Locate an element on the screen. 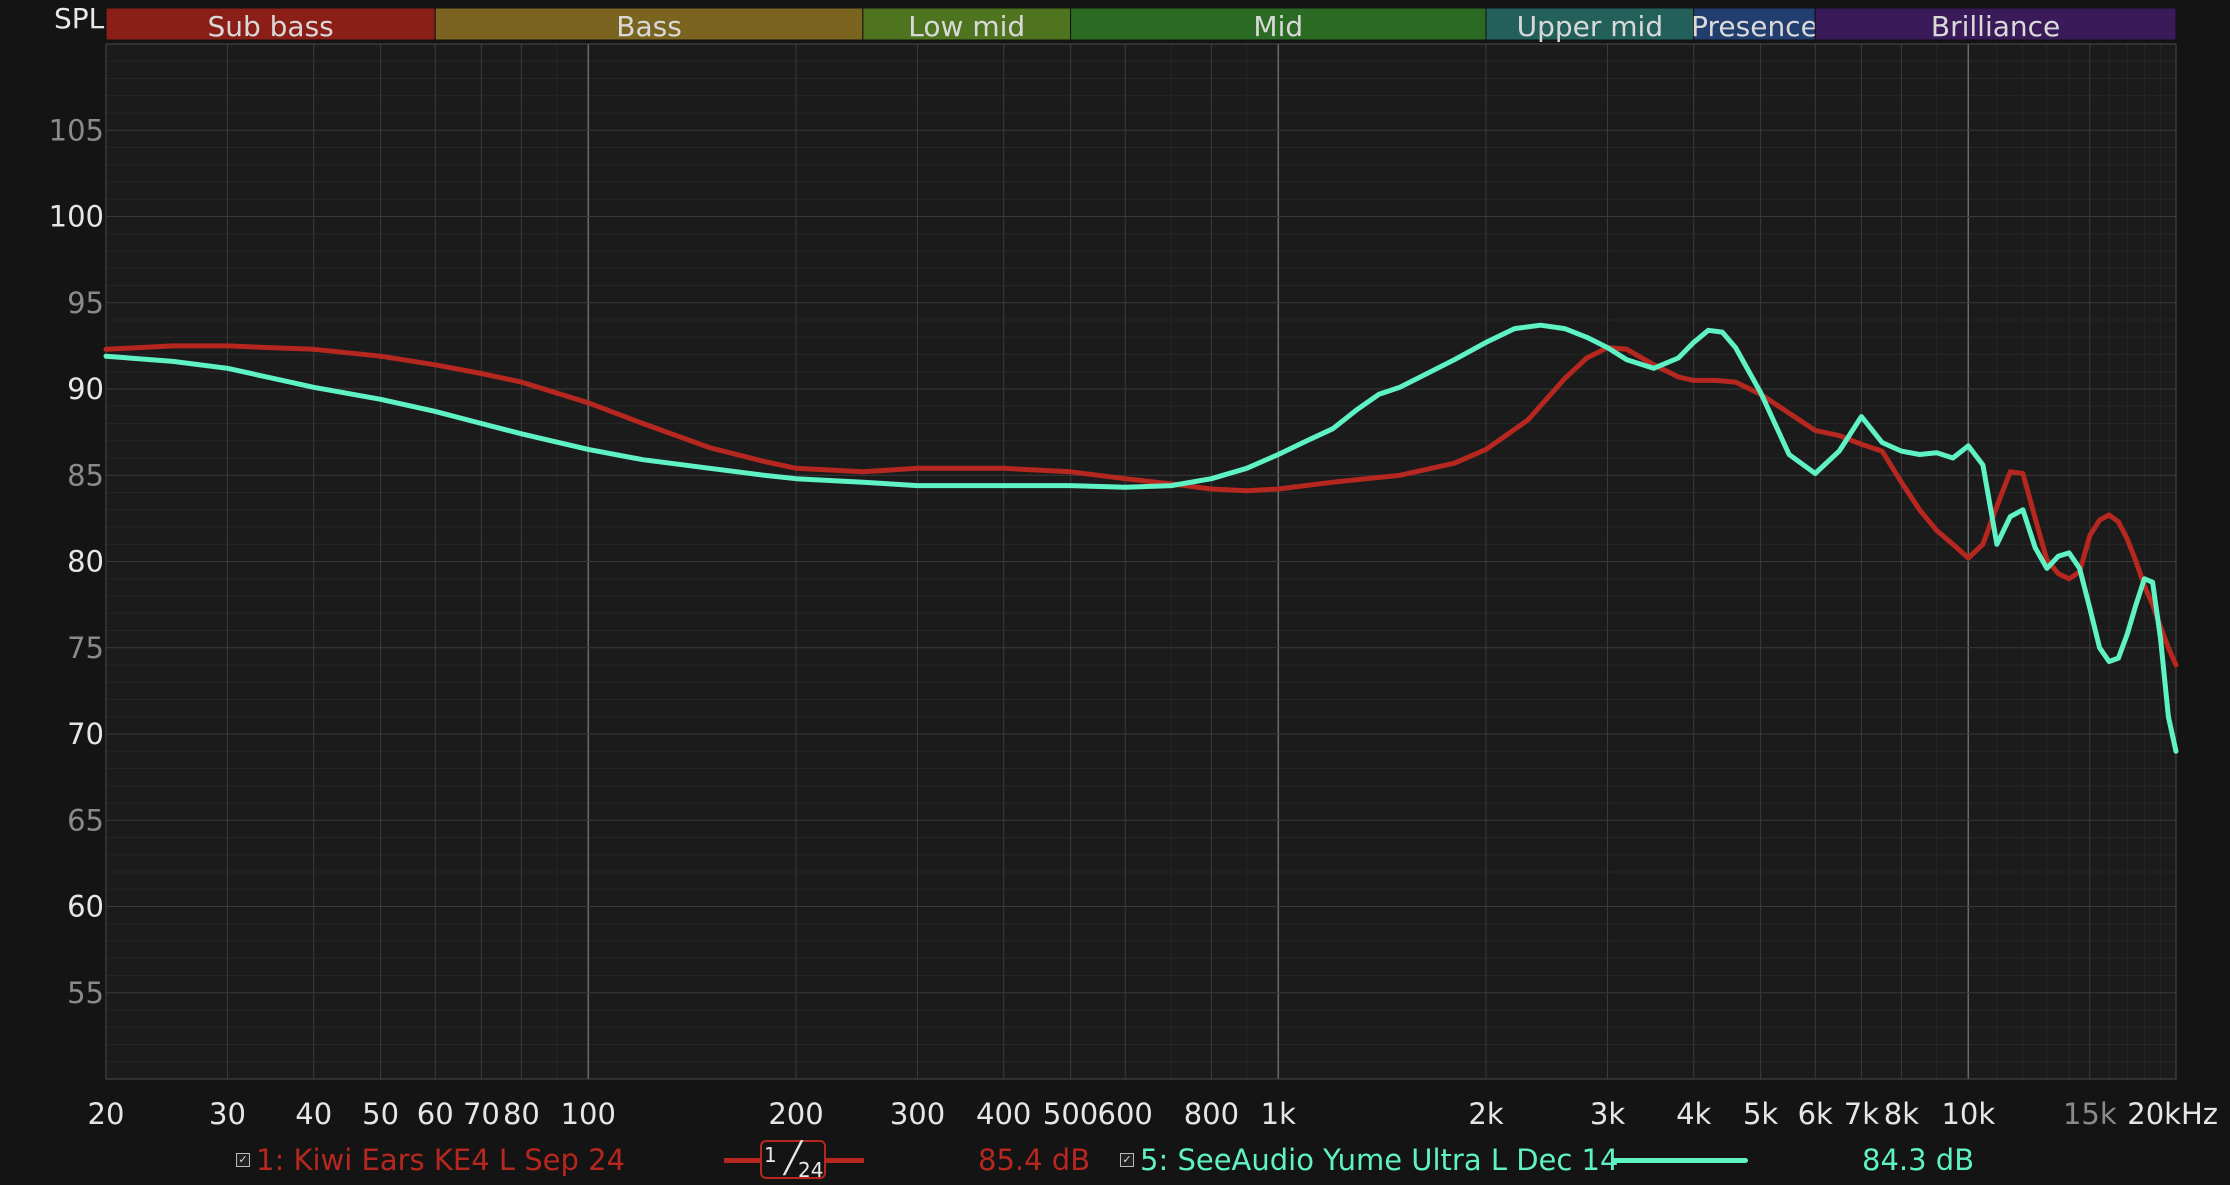  smoothing-numerator: 1 is located at coordinates (770, 1155).